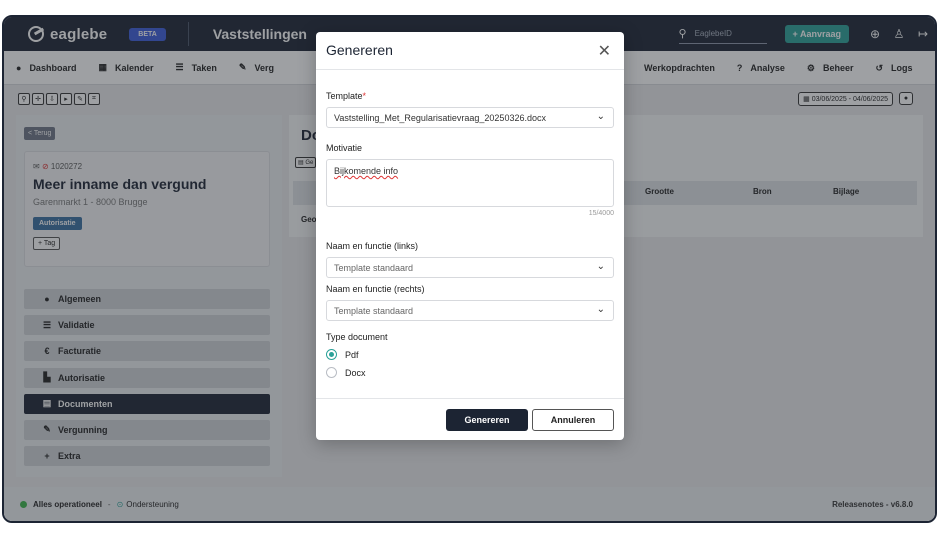  Describe the element at coordinates (374, 311) in the screenshot. I see `naam-rechts-value: Template standaard` at that location.